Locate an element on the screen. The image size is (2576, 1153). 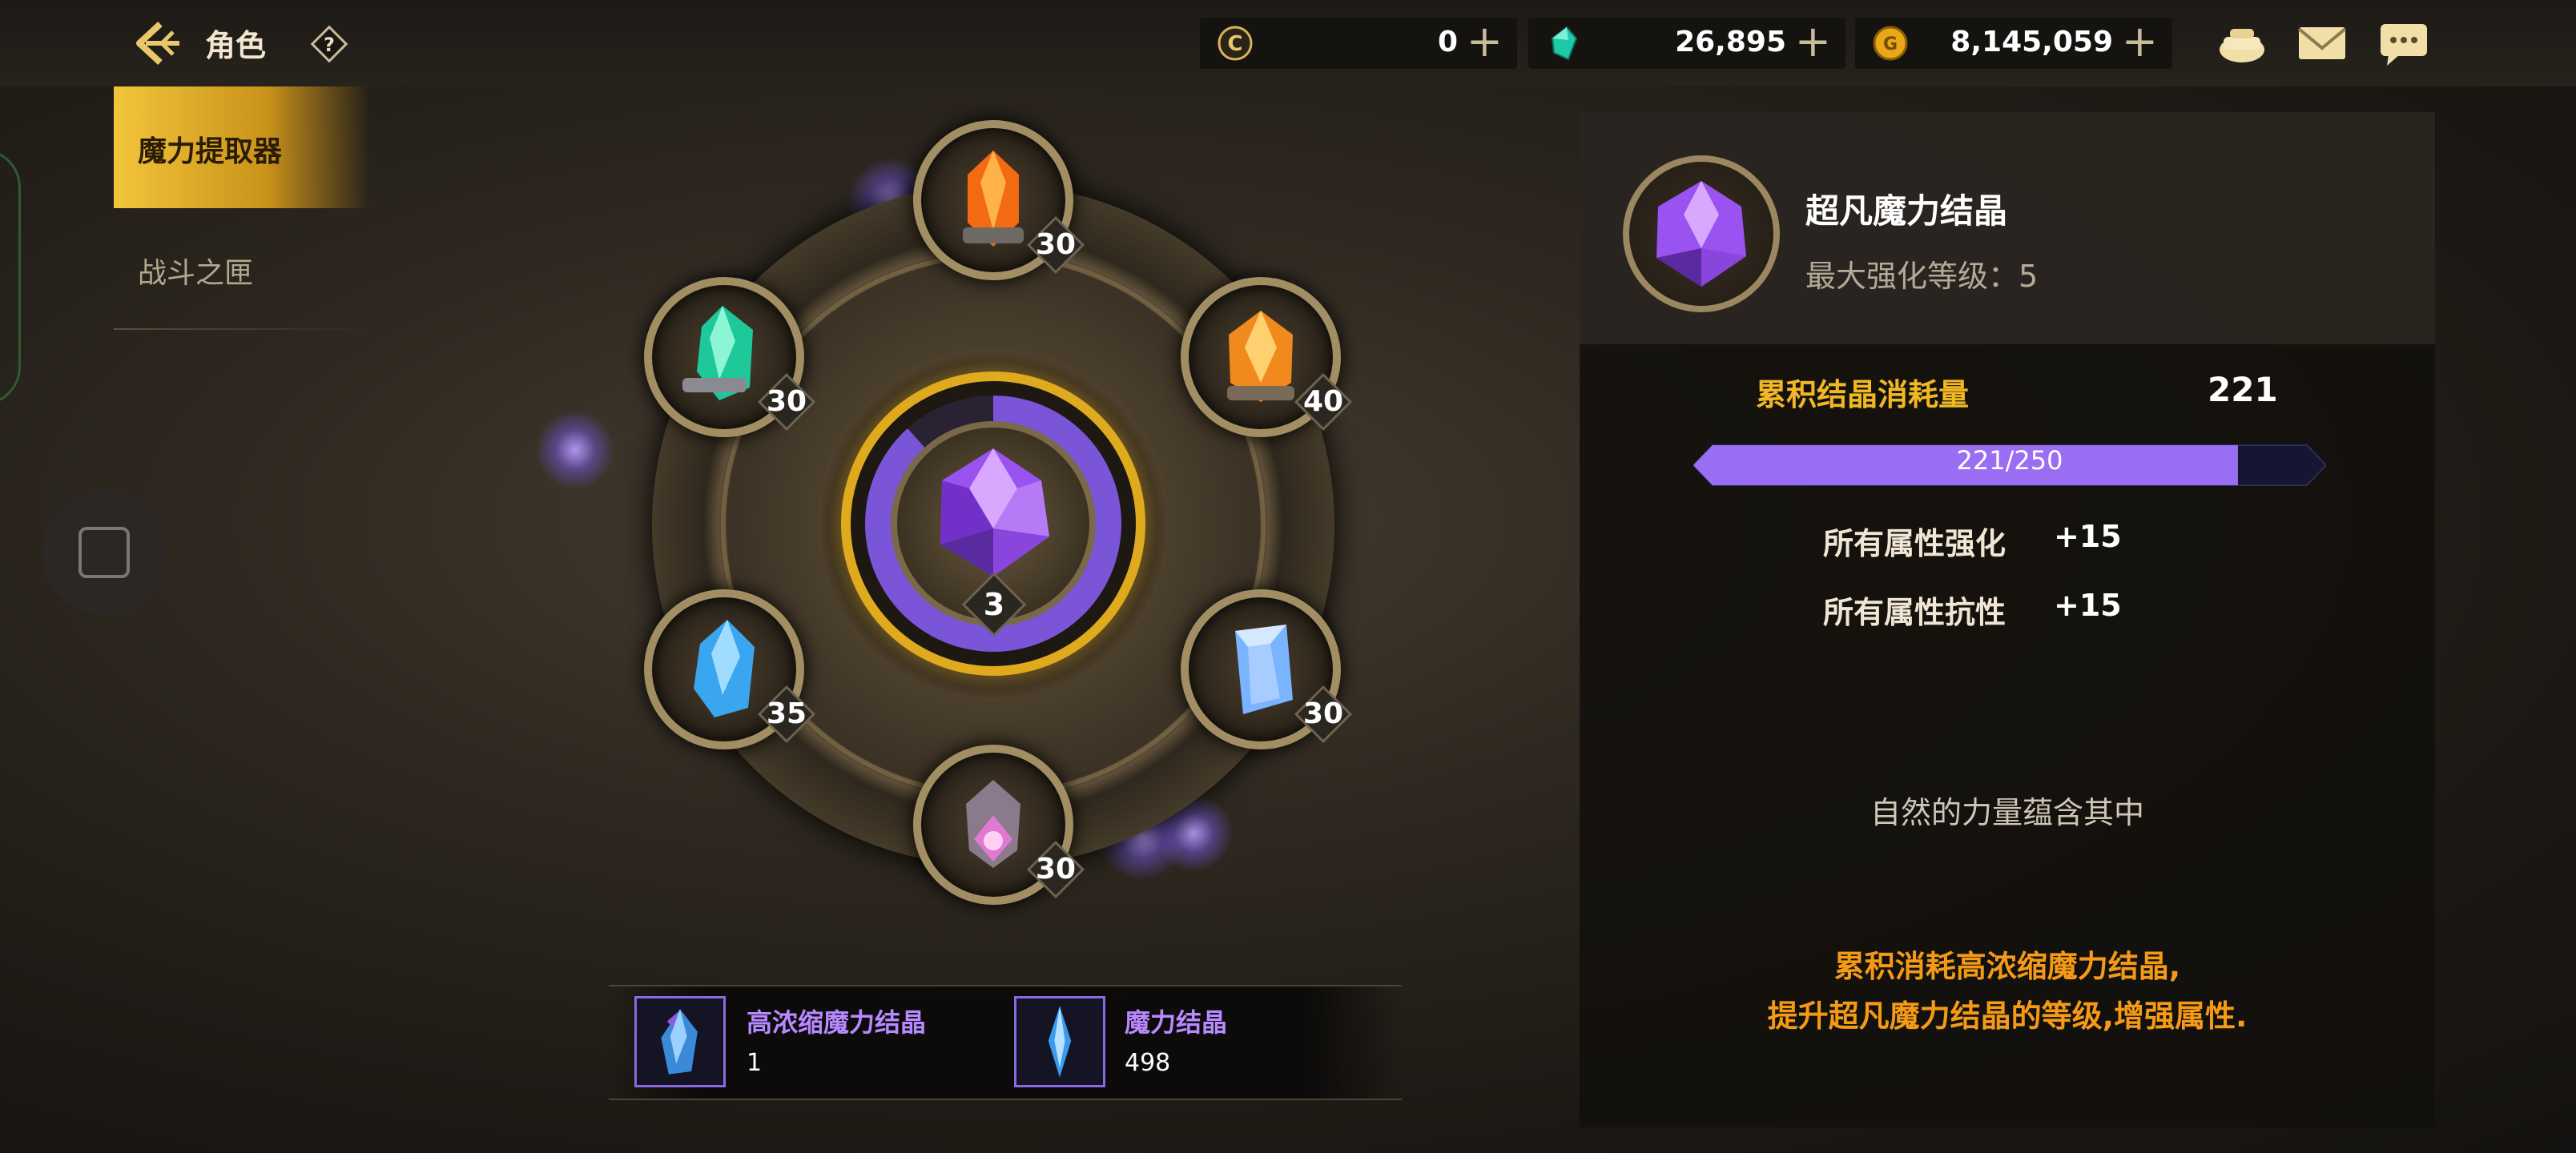
material-name: 魔力结晶 is located at coordinates (1176, 1023).